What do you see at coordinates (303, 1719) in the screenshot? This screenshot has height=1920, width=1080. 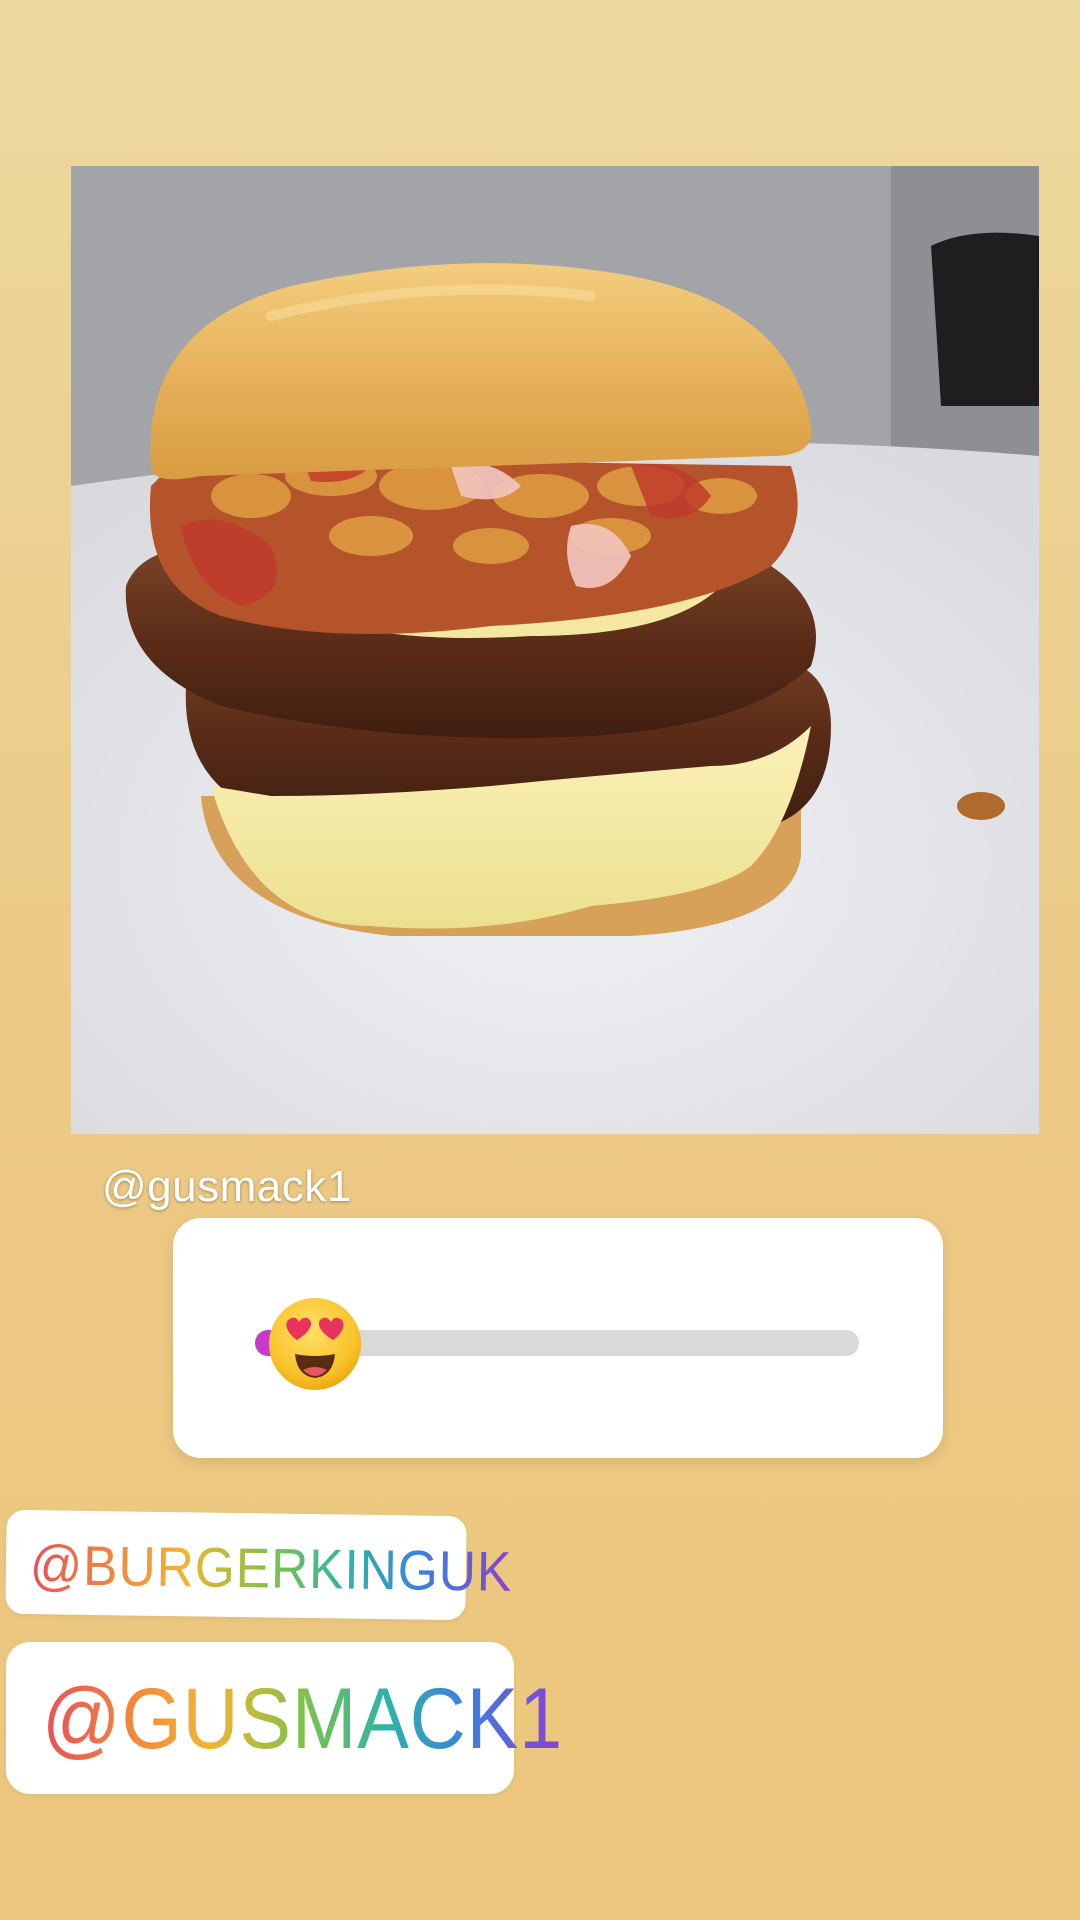 I see `mention-sticker-label: @GUSMACK1` at bounding box center [303, 1719].